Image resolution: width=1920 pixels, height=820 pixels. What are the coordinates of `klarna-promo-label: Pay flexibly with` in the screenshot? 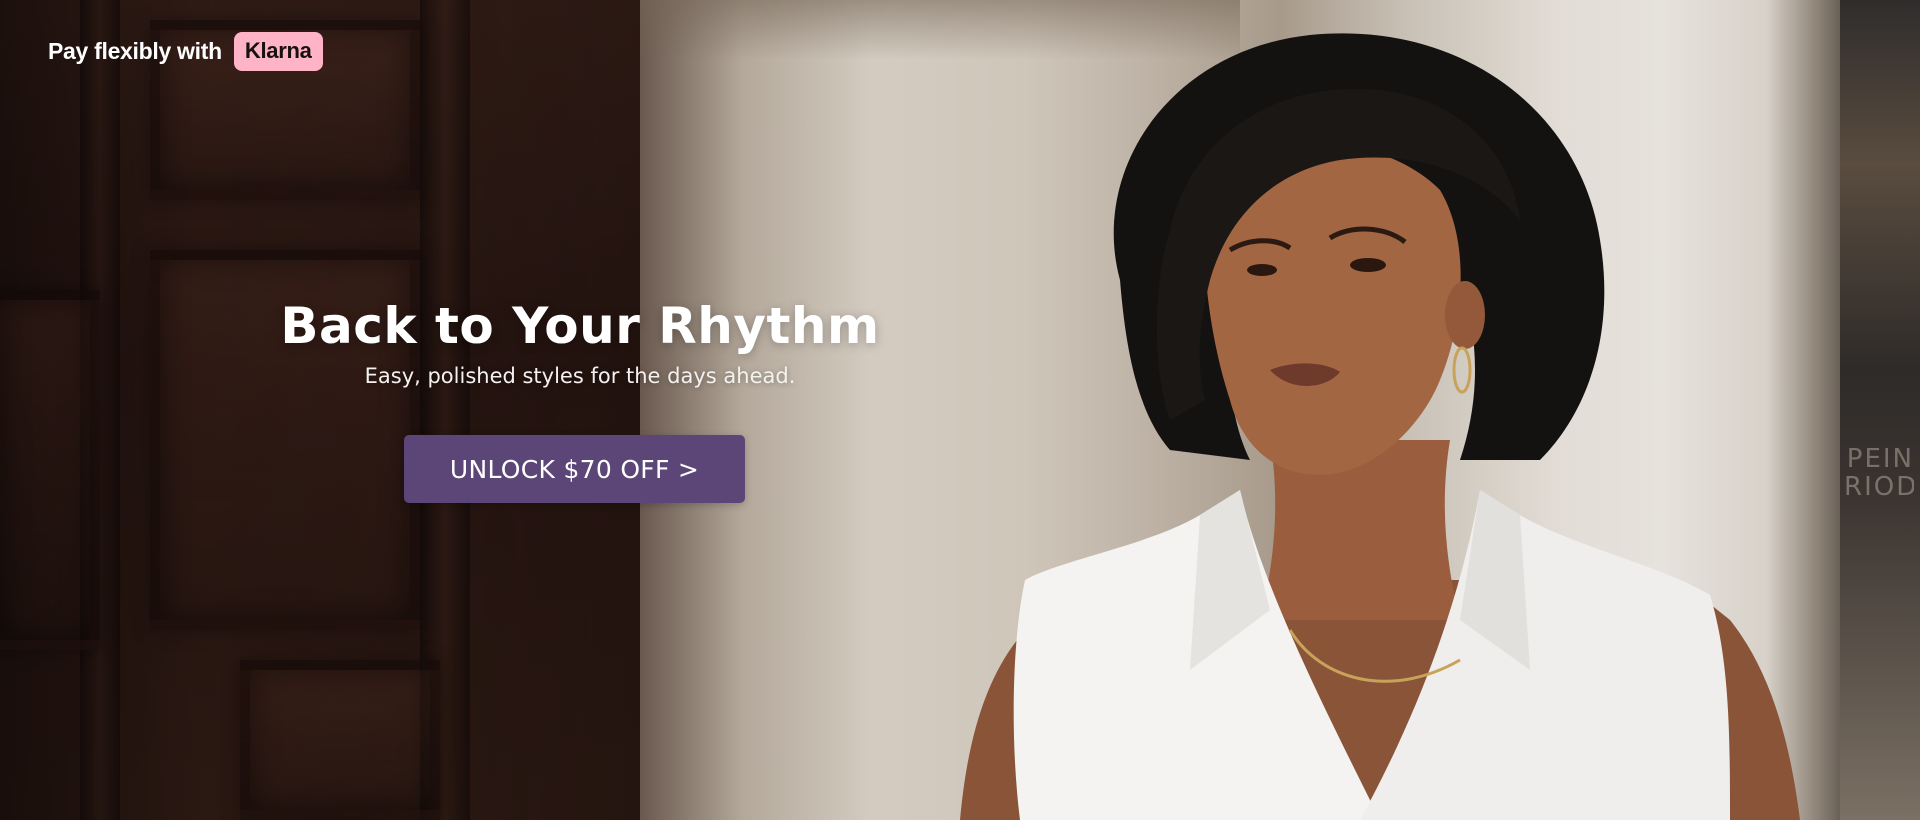 It's located at (135, 50).